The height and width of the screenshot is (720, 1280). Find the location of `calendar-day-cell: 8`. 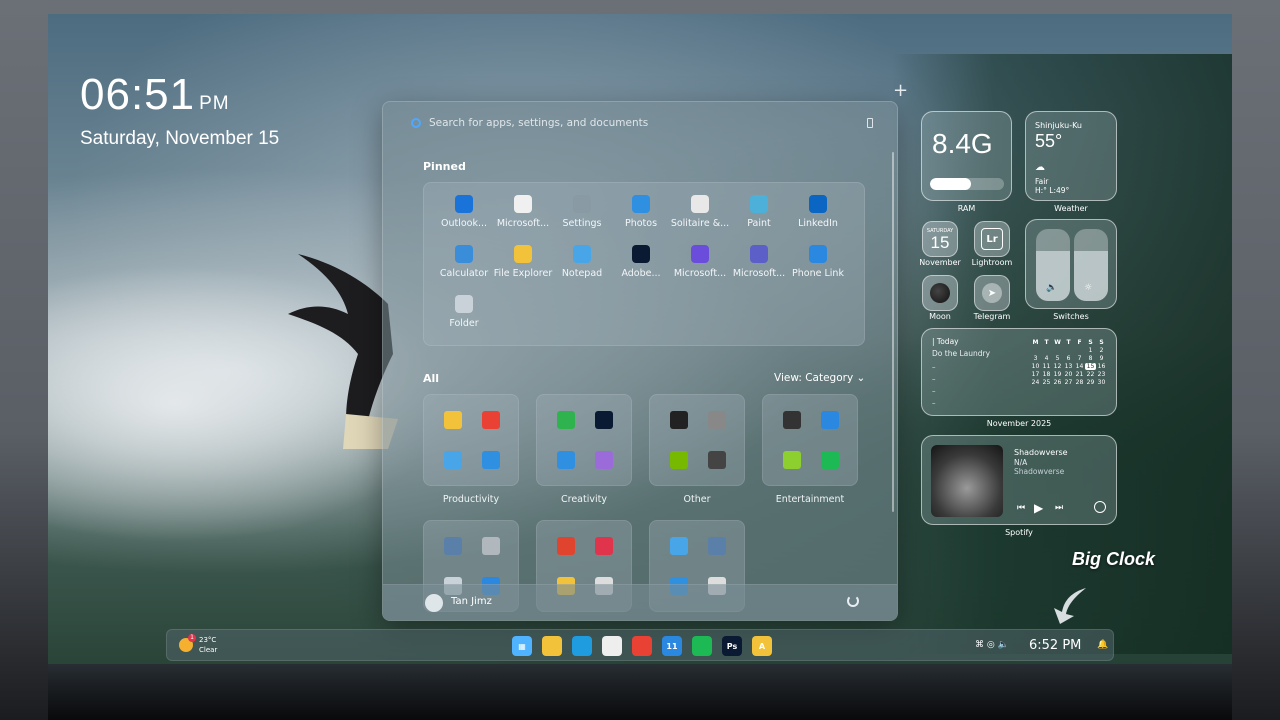

calendar-day-cell: 8 is located at coordinates (1090, 358).